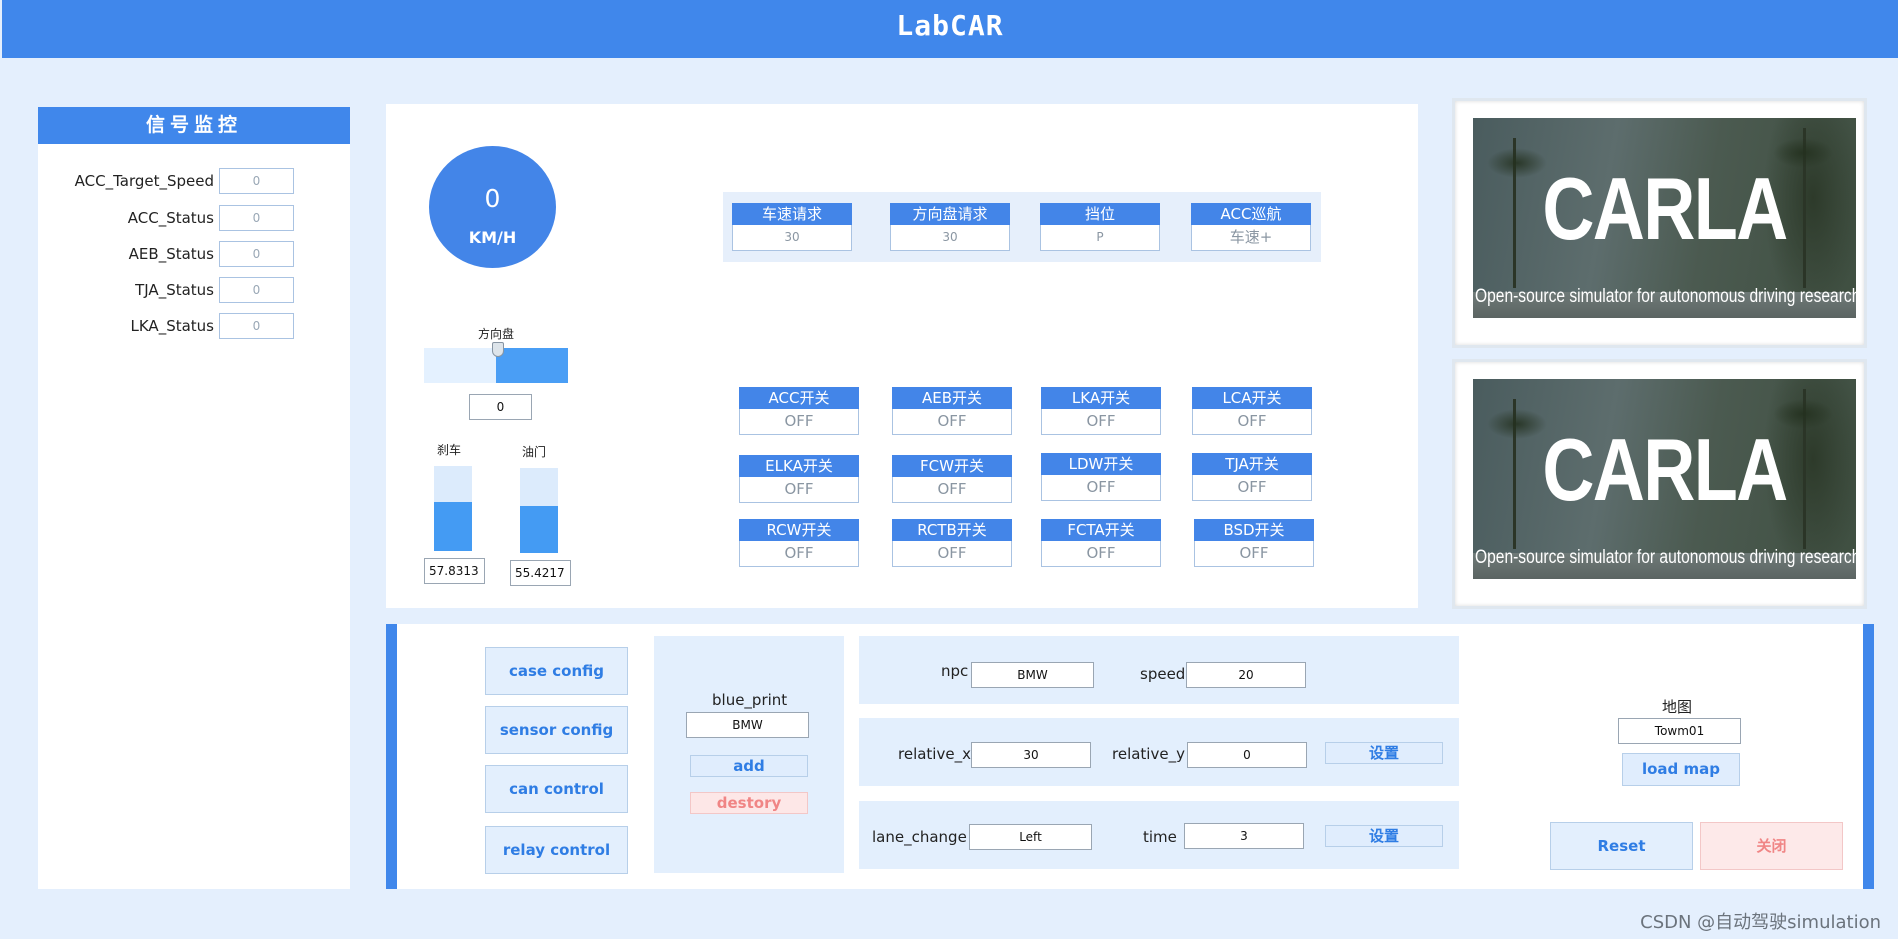  I want to click on throttle-label: 油门, so click(534, 452).